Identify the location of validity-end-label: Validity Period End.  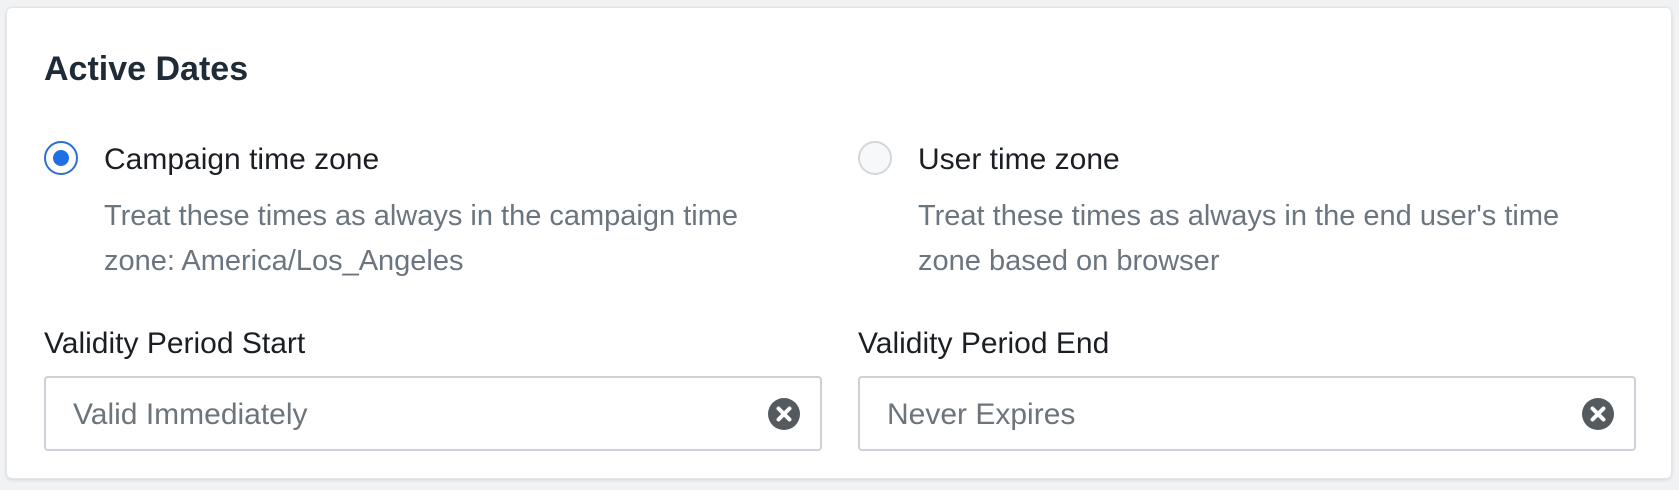
(984, 343).